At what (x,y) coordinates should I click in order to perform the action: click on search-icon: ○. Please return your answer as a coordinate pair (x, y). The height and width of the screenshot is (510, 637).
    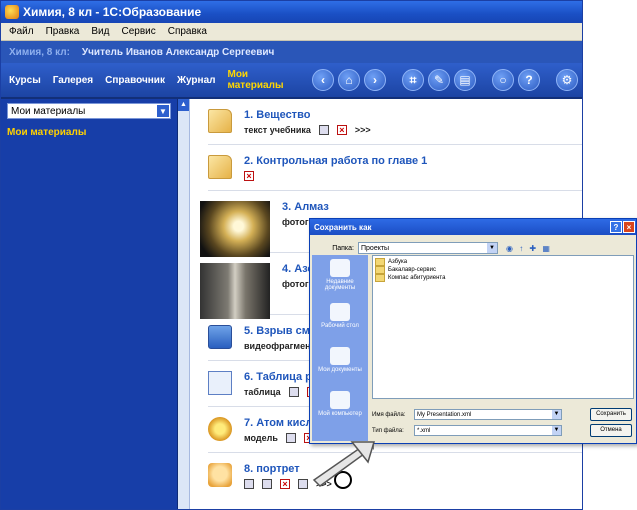
    Looking at the image, I should click on (503, 80).